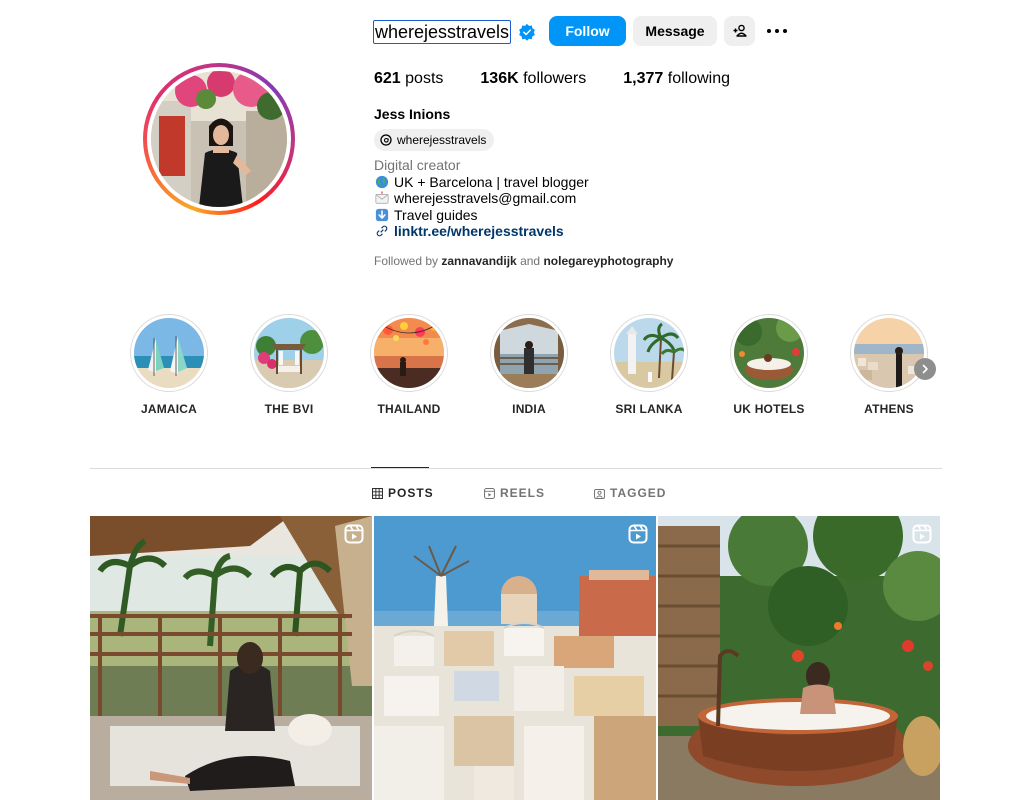 The image size is (1024, 800). What do you see at coordinates (169, 409) in the screenshot?
I see `highlight-label: JAMAICA` at bounding box center [169, 409].